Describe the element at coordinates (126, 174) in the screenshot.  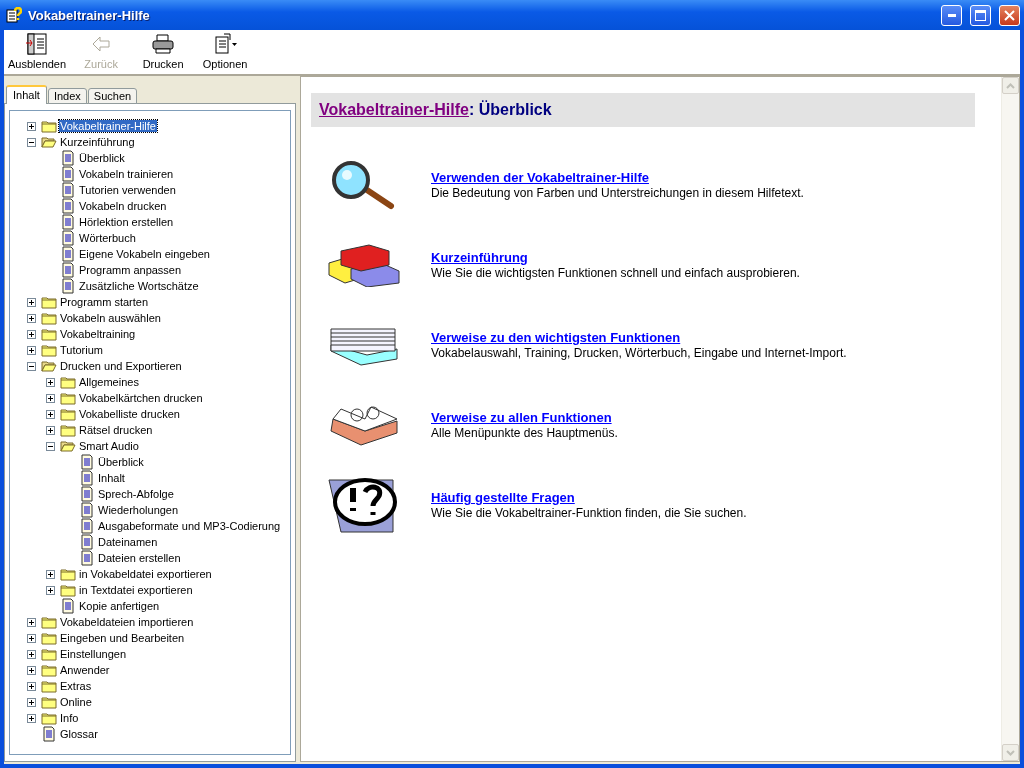
I see `tree-item: Vokabeln trainieren` at that location.